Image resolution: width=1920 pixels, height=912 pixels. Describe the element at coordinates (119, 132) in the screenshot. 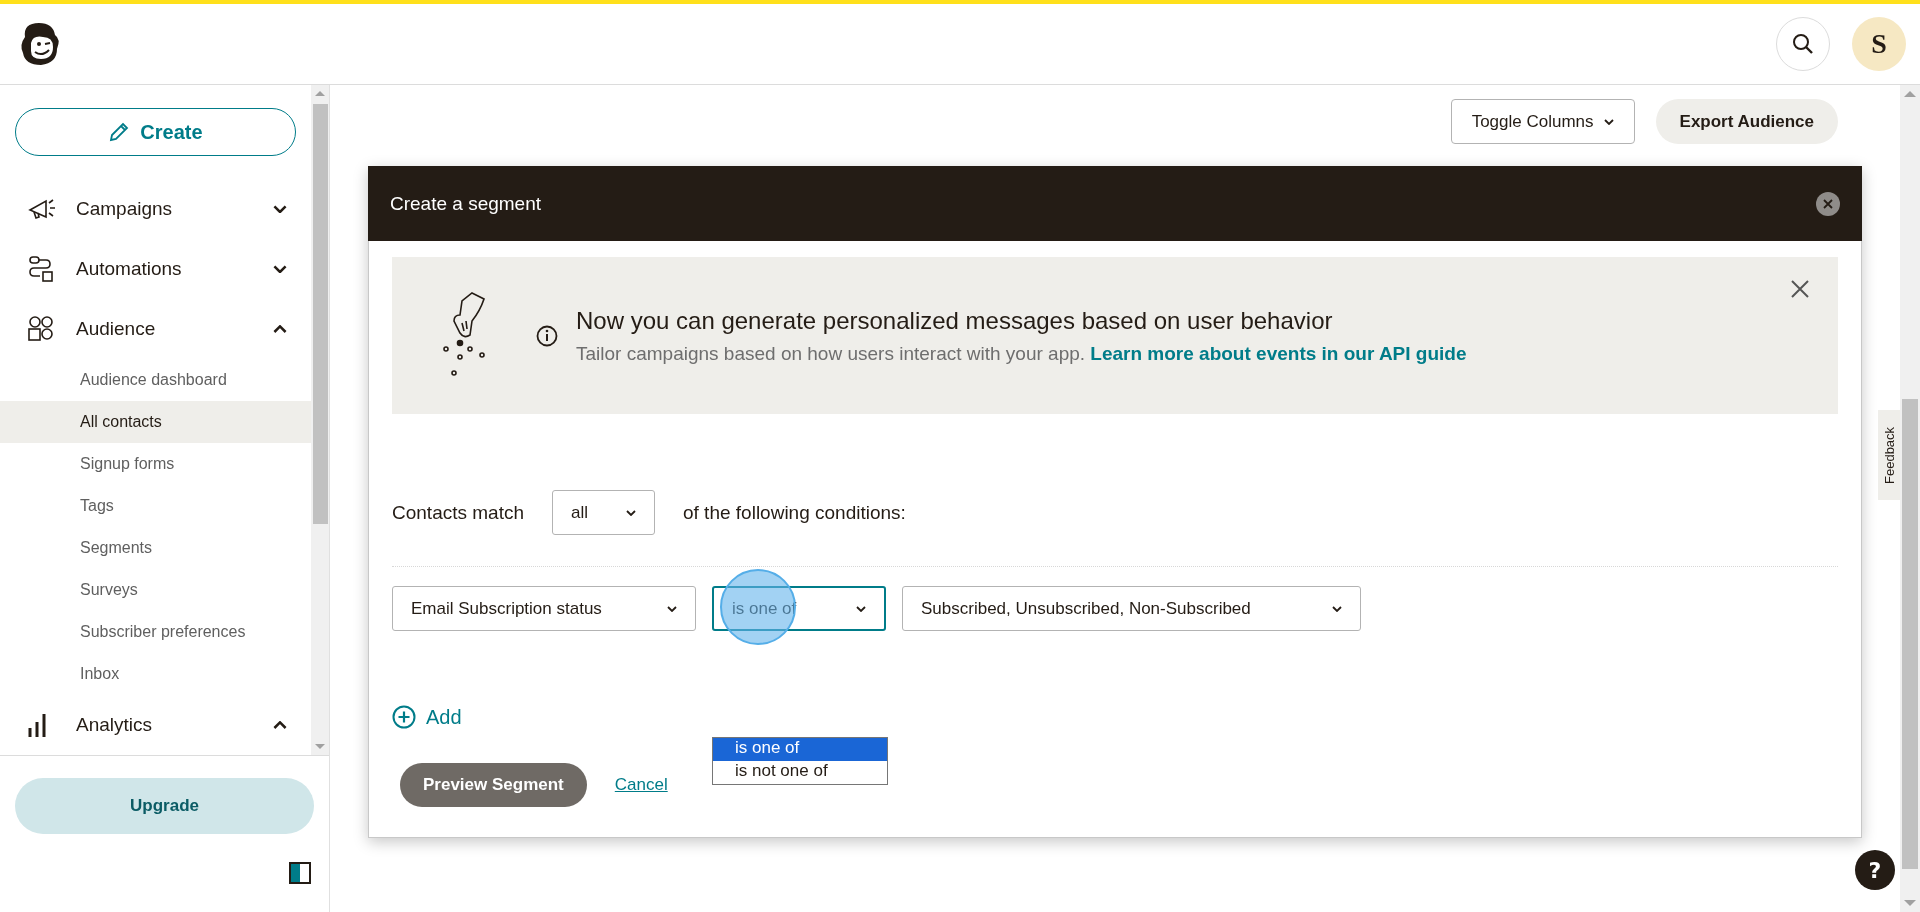

I see `pencil-icon` at that location.